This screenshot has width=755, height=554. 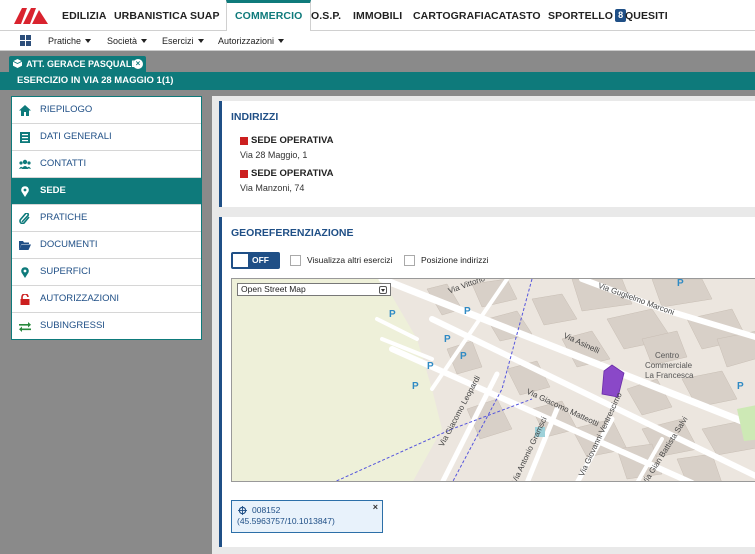 What do you see at coordinates (455, 260) in the screenshot?
I see `posizione-indirizzi-label: Posizione indirizzi` at bounding box center [455, 260].